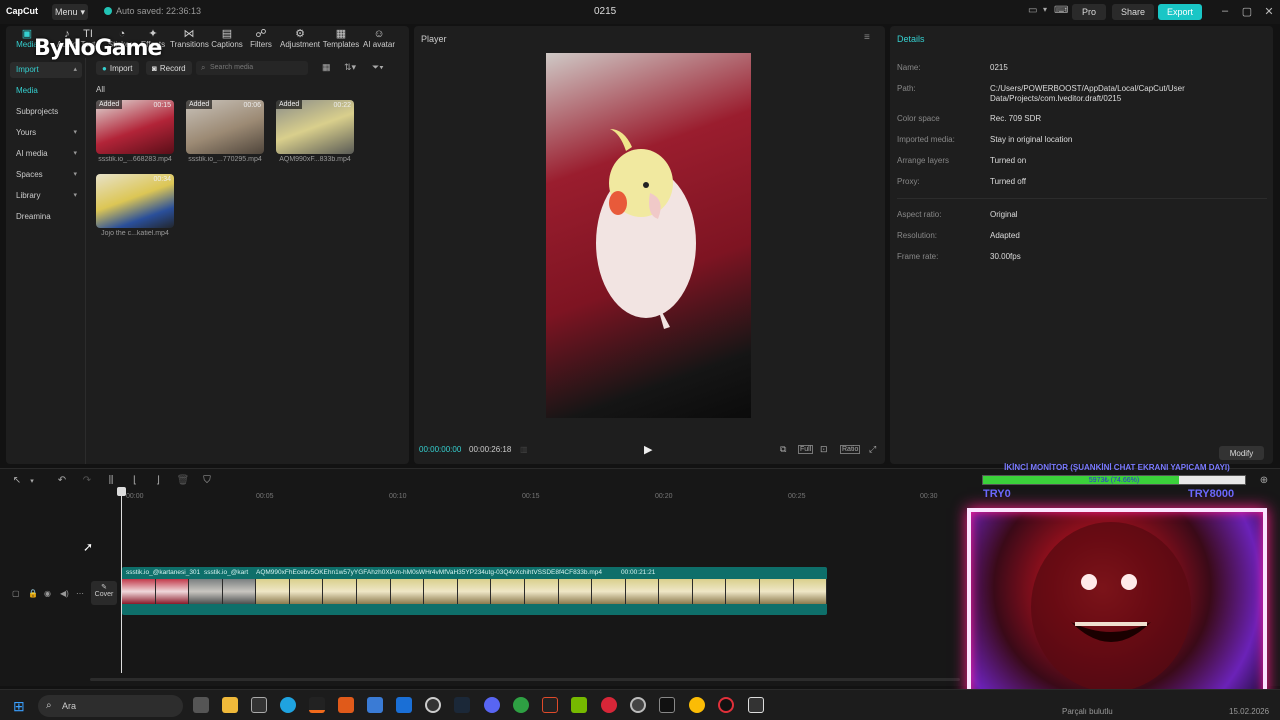 The height and width of the screenshot is (720, 1280). What do you see at coordinates (1264, 480) in the screenshot?
I see `zoom-icon: ⊕` at bounding box center [1264, 480].